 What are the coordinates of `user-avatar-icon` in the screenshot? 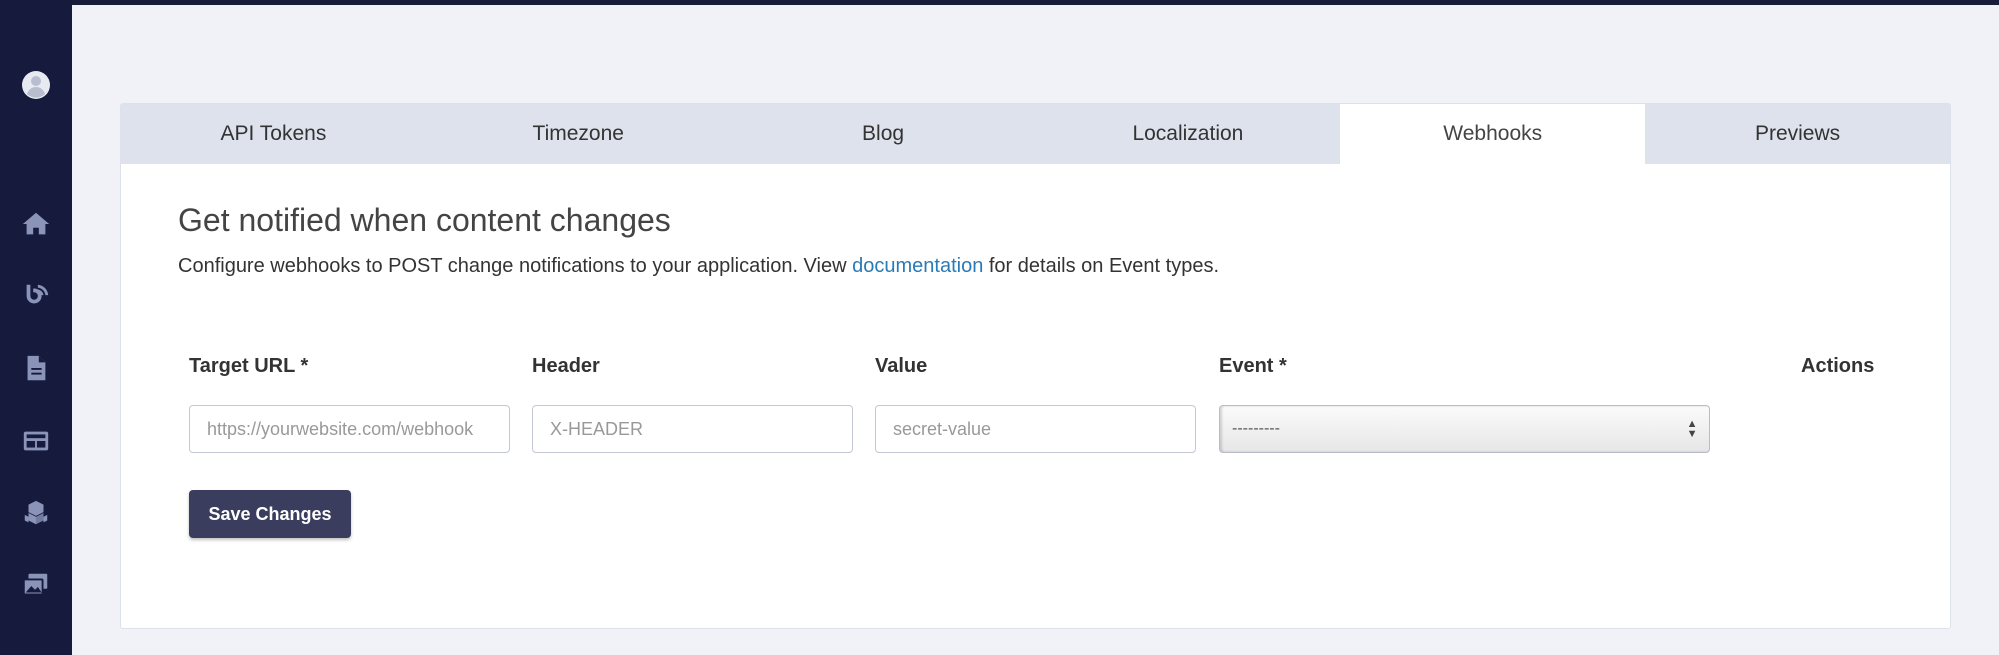 It's located at (36, 85).